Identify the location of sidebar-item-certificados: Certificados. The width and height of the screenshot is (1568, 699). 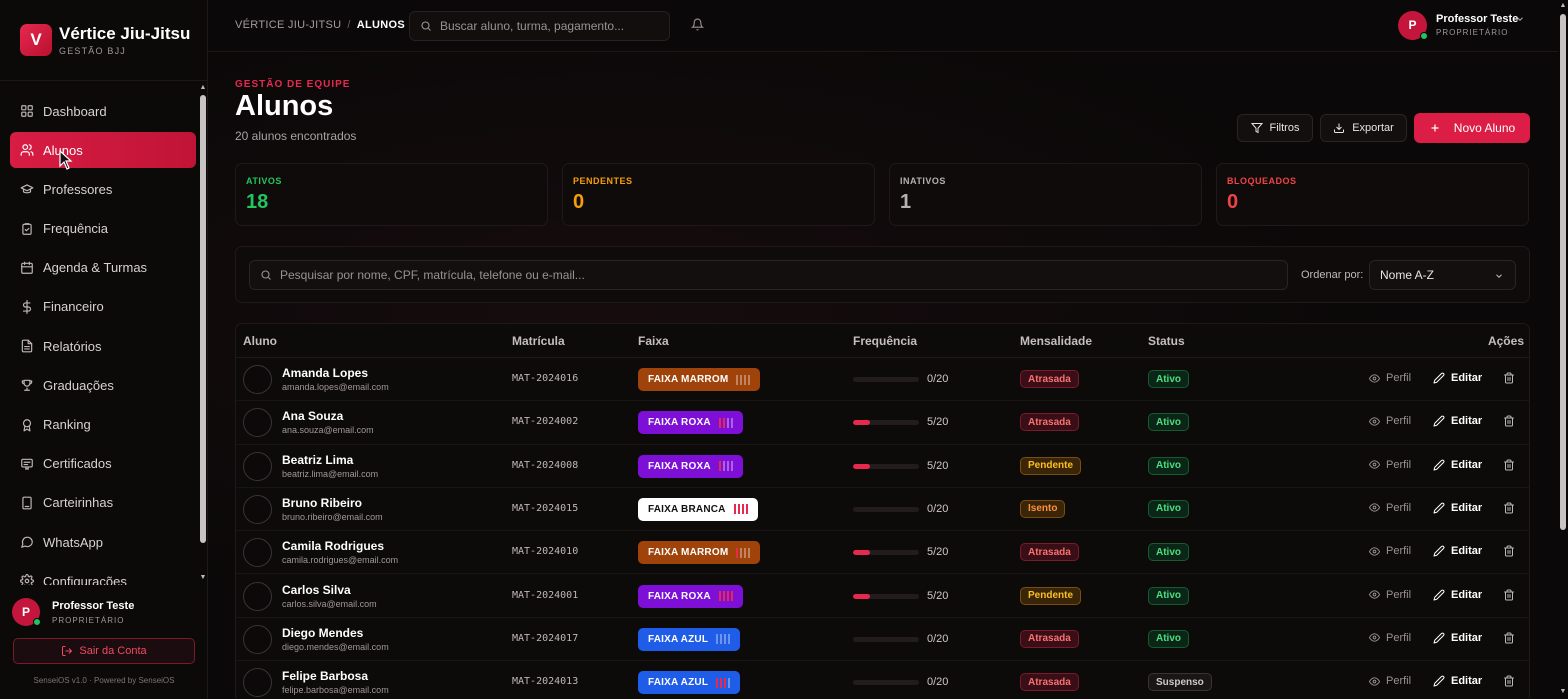
(103, 464).